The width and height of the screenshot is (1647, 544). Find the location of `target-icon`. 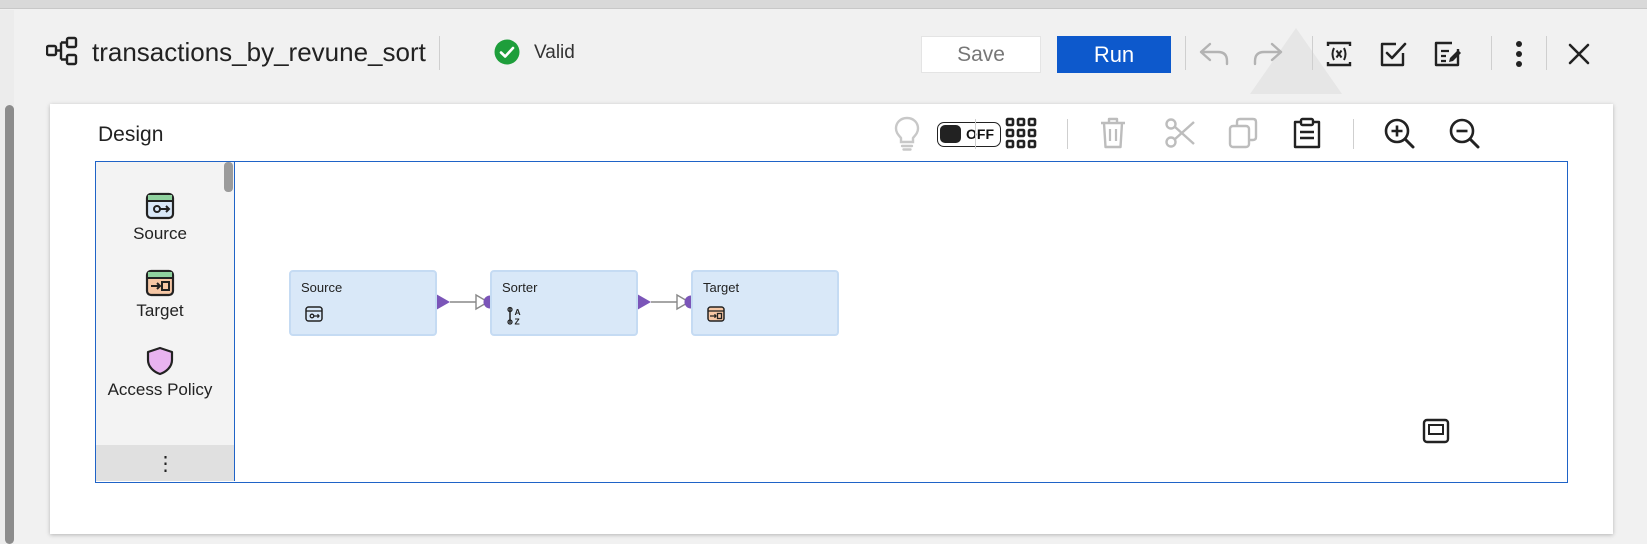

target-icon is located at coordinates (716, 314).